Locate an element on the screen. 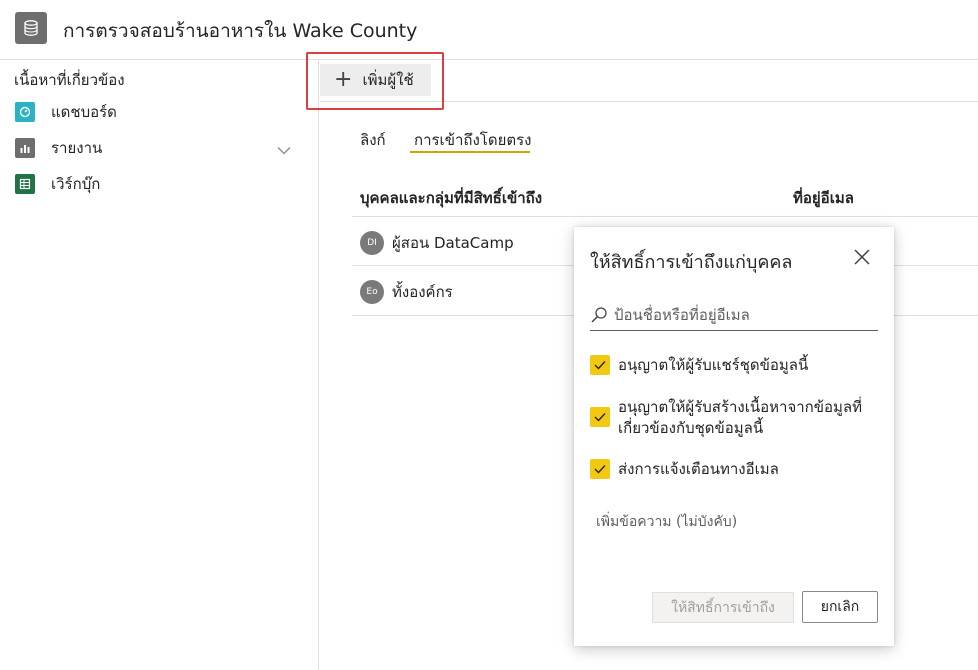 Image resolution: width=978 pixels, height=670 pixels. page-title: การตรวจสอบร้านอาหารใน Wake County is located at coordinates (240, 31).